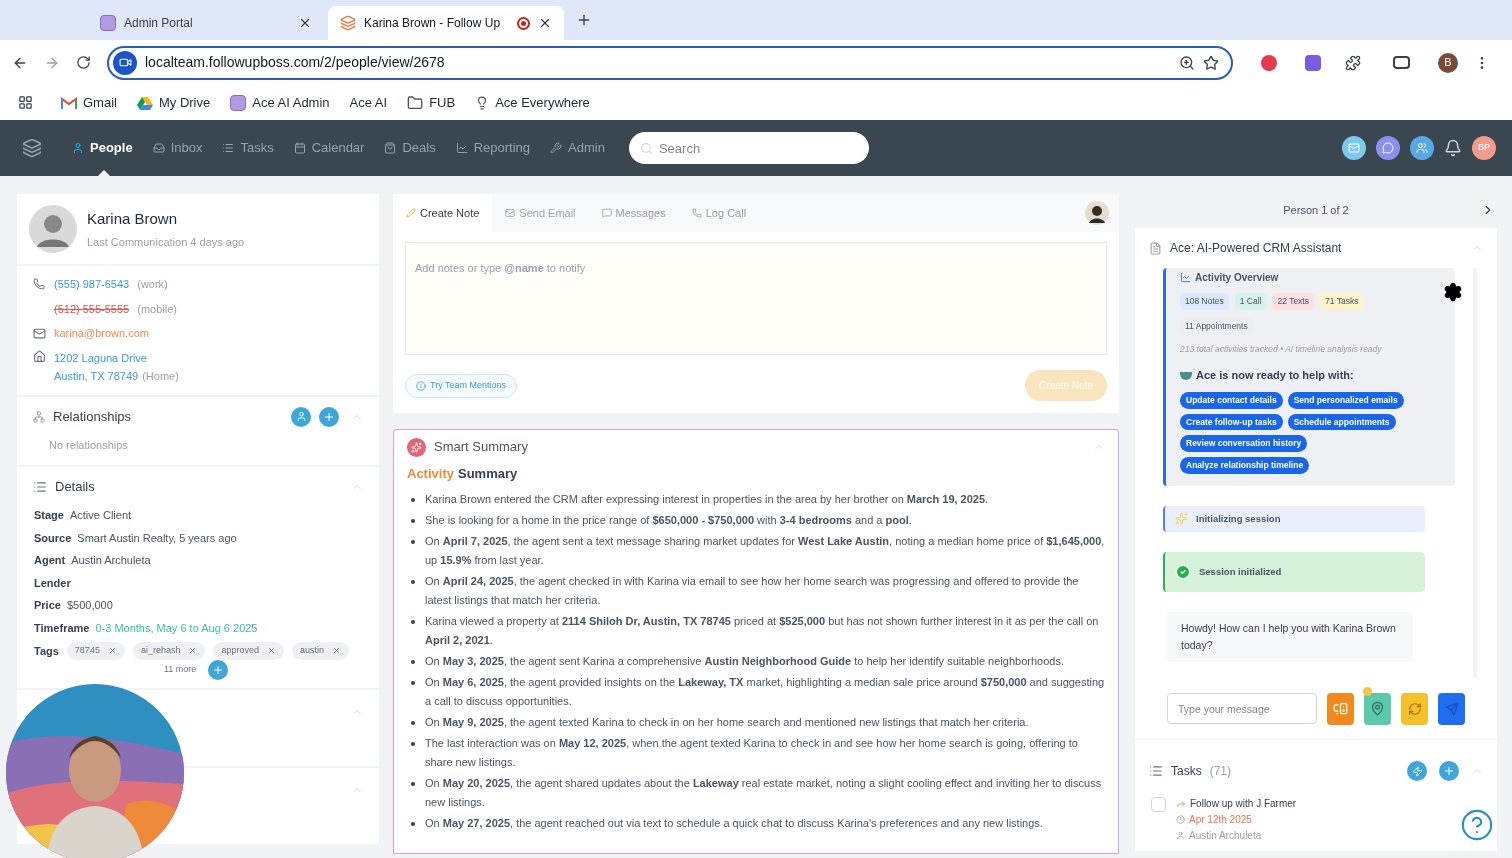  What do you see at coordinates (83, 62) in the screenshot?
I see `reload-icon` at bounding box center [83, 62].